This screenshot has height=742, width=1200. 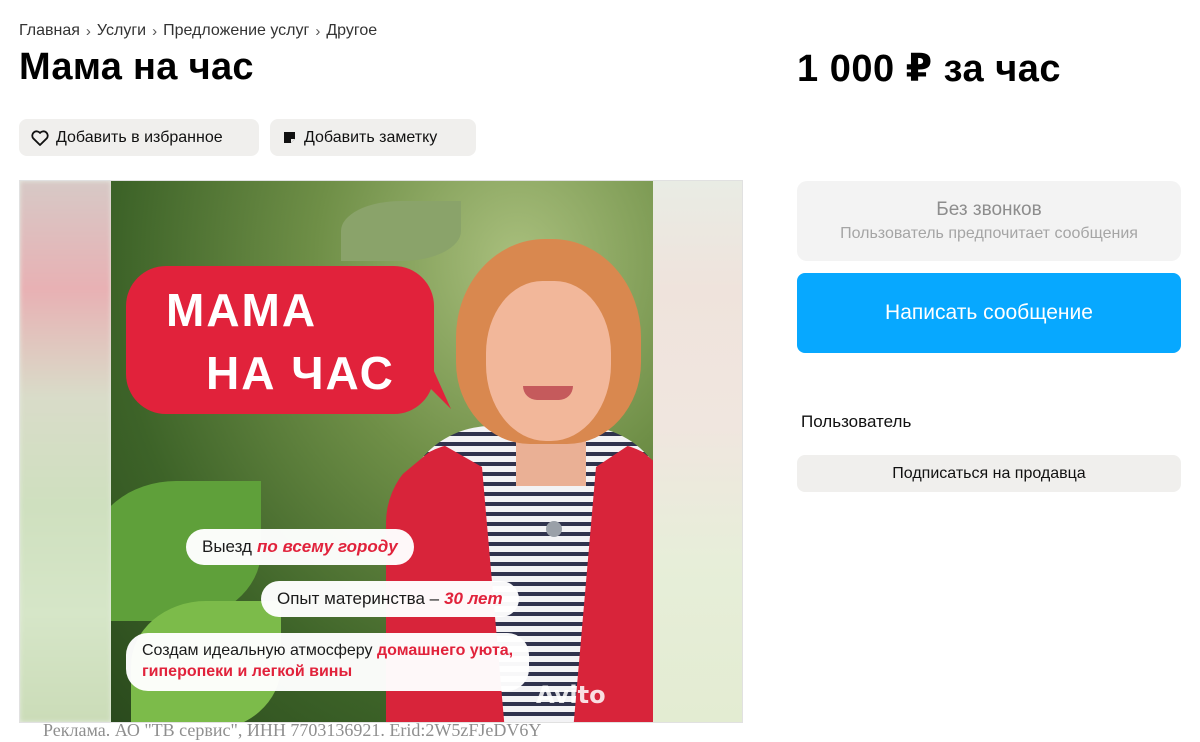 What do you see at coordinates (445, 650) in the screenshot?
I see `promo-tag-highlight: домашнего уюта,` at bounding box center [445, 650].